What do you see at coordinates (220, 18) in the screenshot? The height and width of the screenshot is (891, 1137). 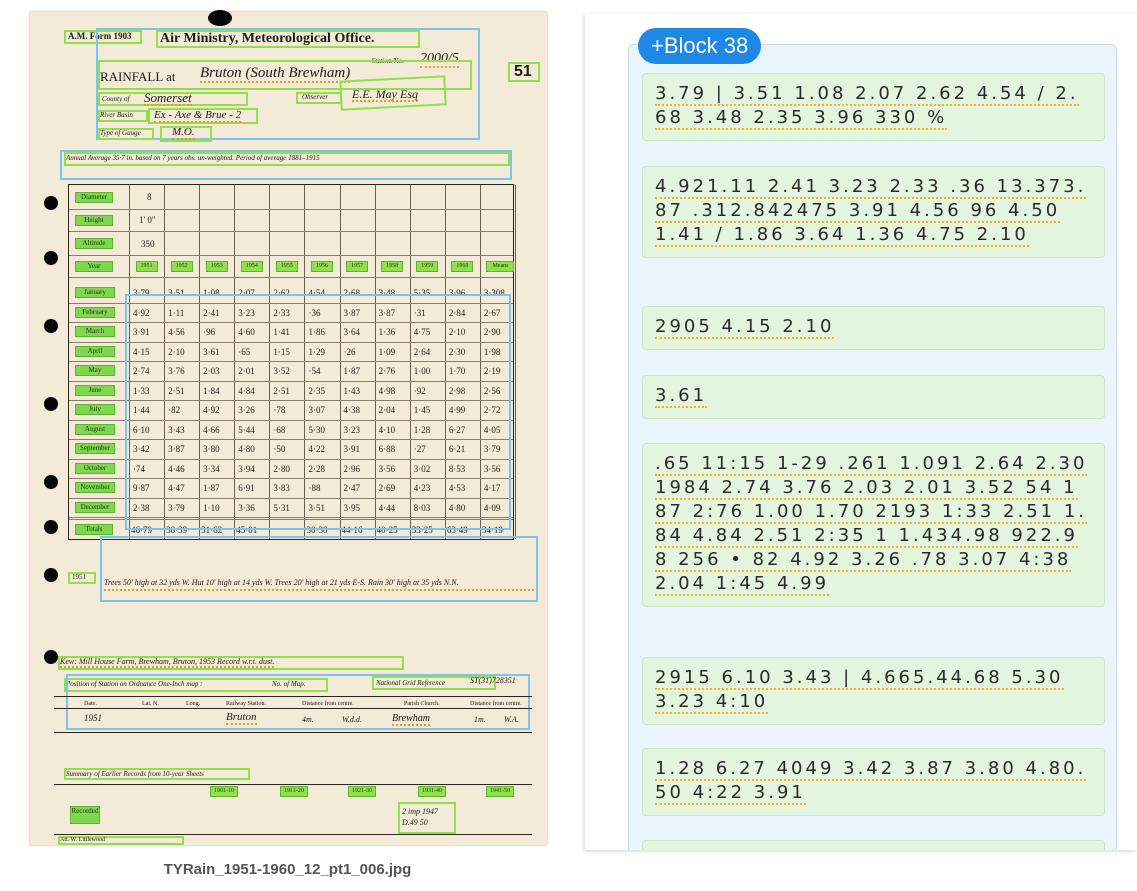 I see `punch-hole` at bounding box center [220, 18].